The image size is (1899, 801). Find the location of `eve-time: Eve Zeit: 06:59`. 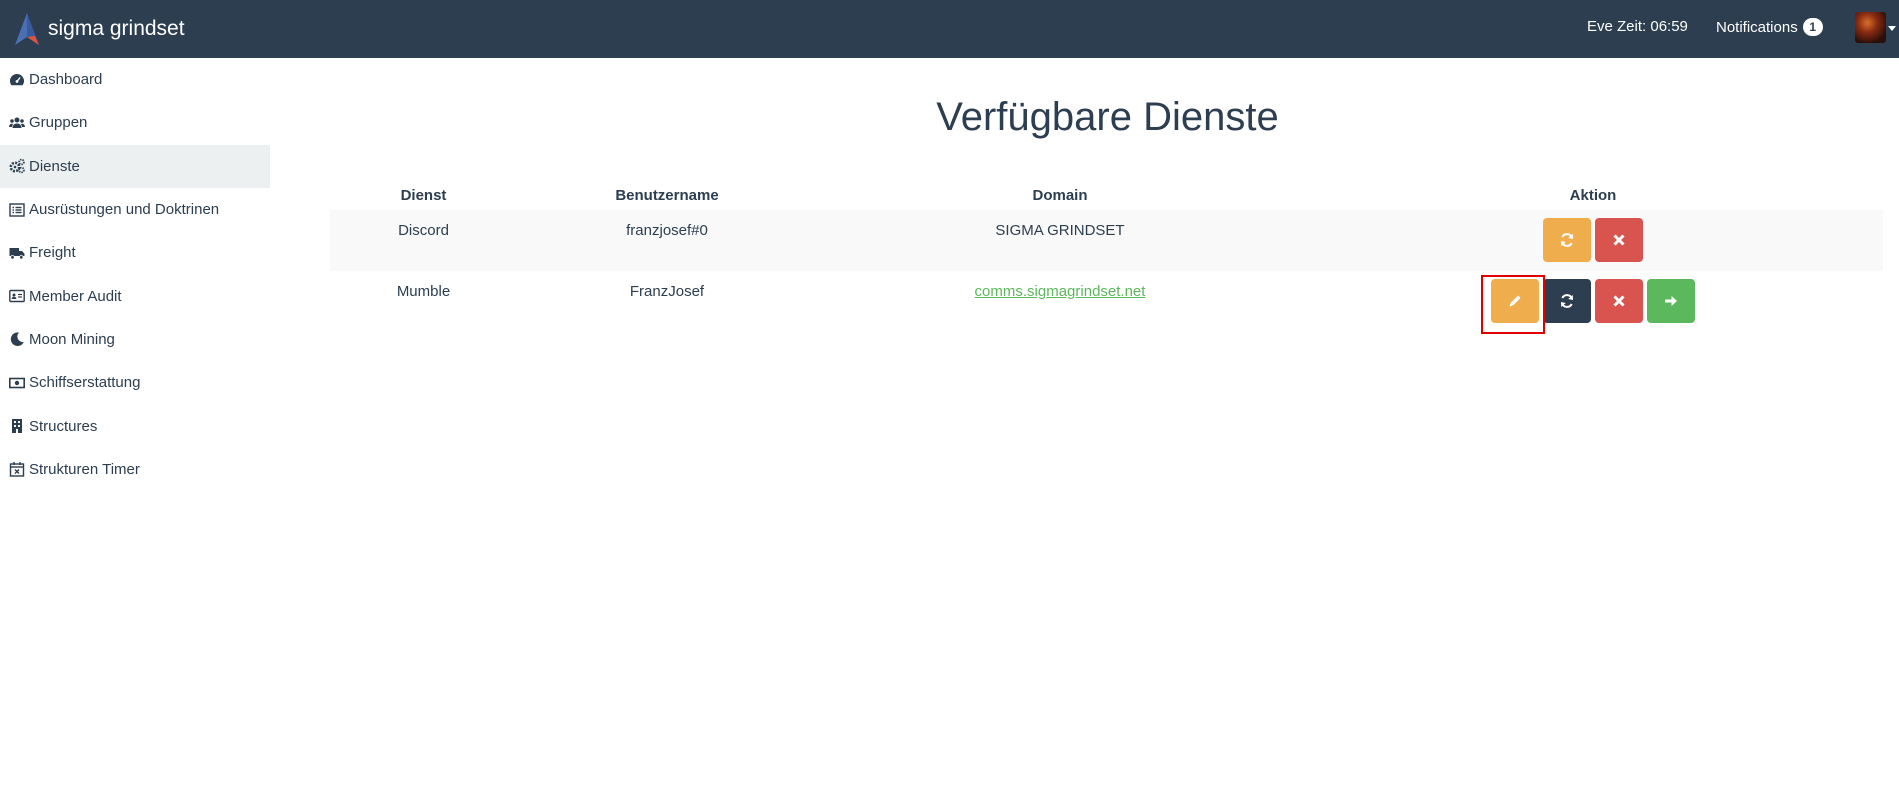

eve-time: Eve Zeit: 06:59 is located at coordinates (1637, 26).